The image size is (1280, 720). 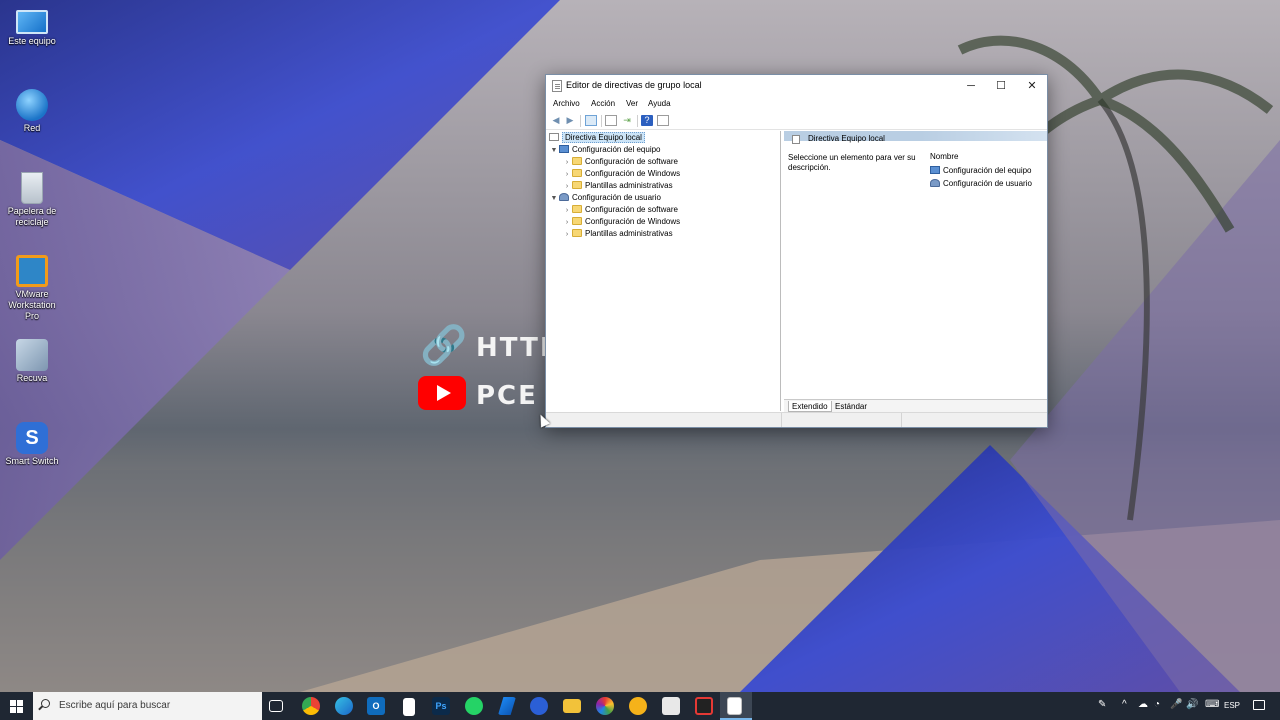 I want to click on search-placeholder: Escribe aquí para buscar, so click(x=115, y=705).